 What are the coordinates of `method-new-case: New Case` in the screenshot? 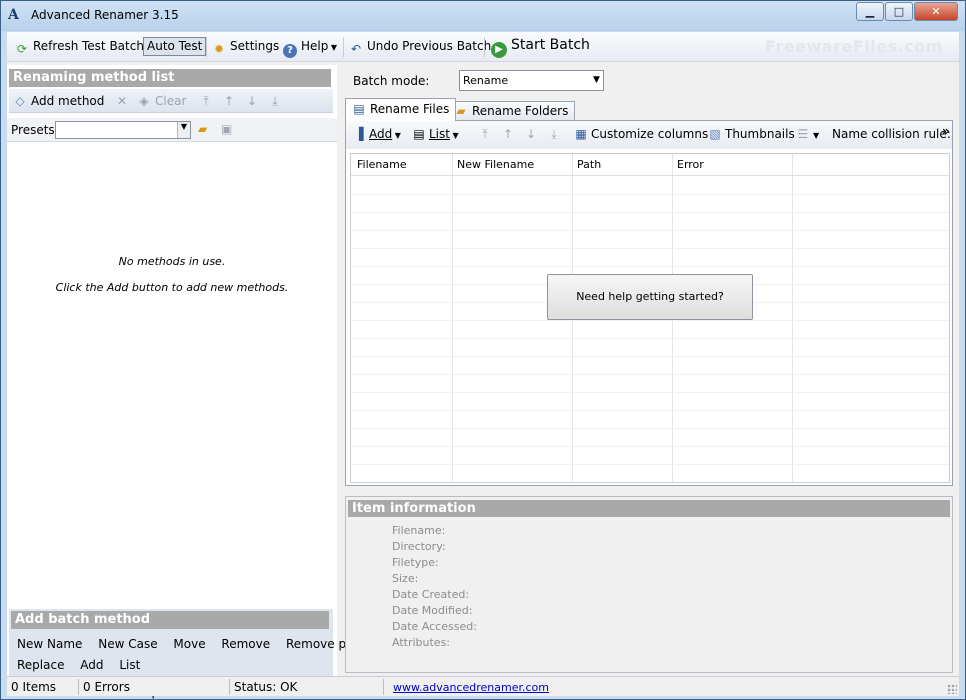 It's located at (127, 644).